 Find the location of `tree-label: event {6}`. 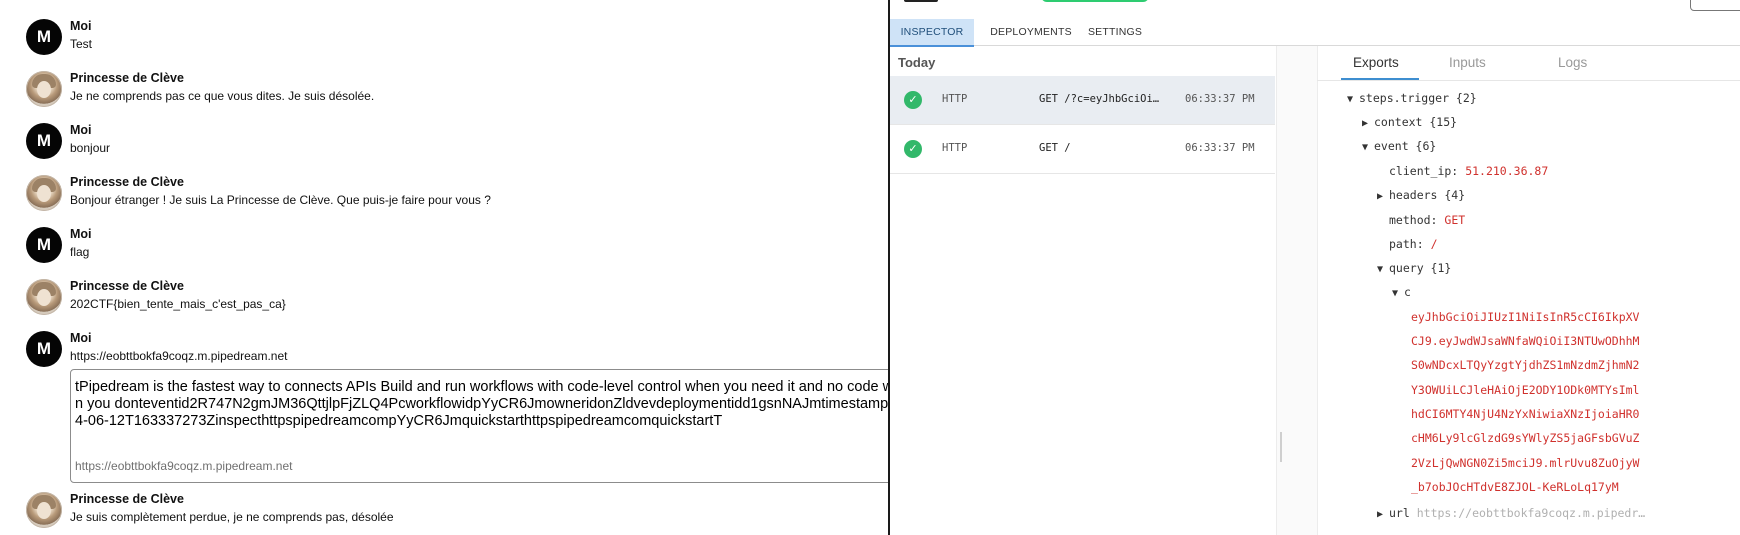

tree-label: event {6} is located at coordinates (1405, 146).